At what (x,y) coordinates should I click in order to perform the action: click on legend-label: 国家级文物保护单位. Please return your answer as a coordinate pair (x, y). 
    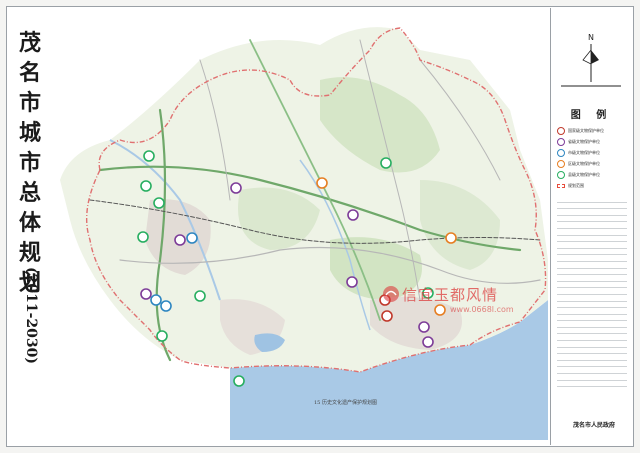
    Looking at the image, I should click on (586, 130).